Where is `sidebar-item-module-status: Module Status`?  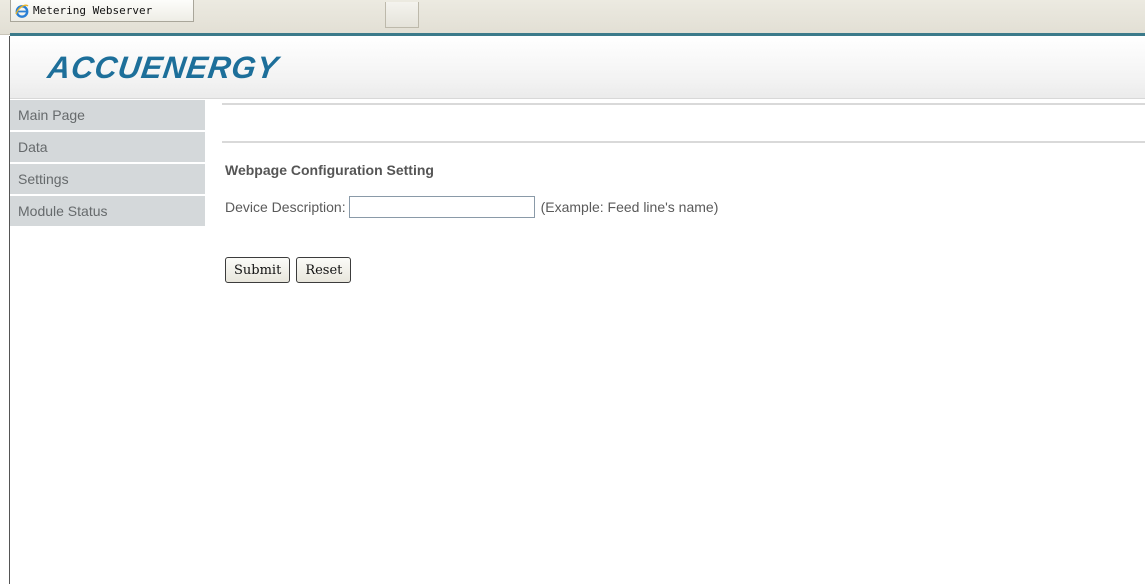
sidebar-item-module-status: Module Status is located at coordinates (107, 212).